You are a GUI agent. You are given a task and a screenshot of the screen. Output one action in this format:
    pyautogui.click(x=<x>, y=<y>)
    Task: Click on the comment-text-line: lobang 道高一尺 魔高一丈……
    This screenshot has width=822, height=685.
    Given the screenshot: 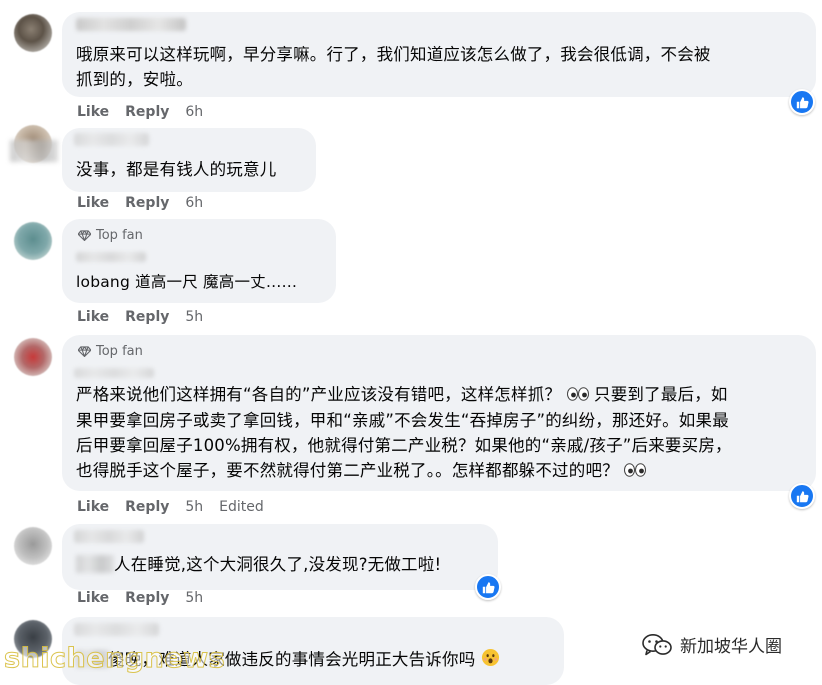 What is the action you would take?
    pyautogui.click(x=187, y=282)
    